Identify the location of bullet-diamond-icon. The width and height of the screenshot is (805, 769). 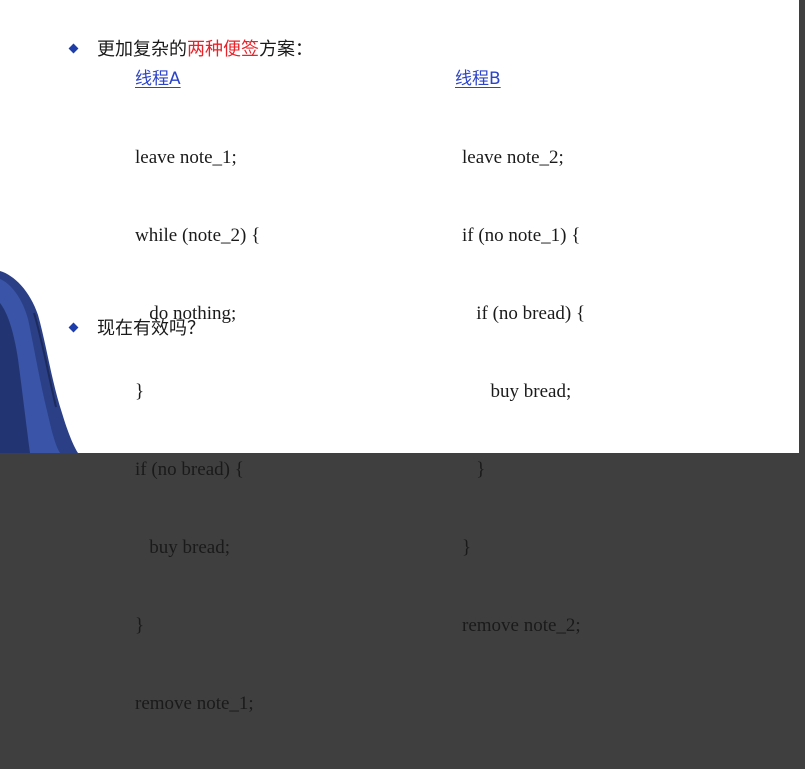
(73, 48).